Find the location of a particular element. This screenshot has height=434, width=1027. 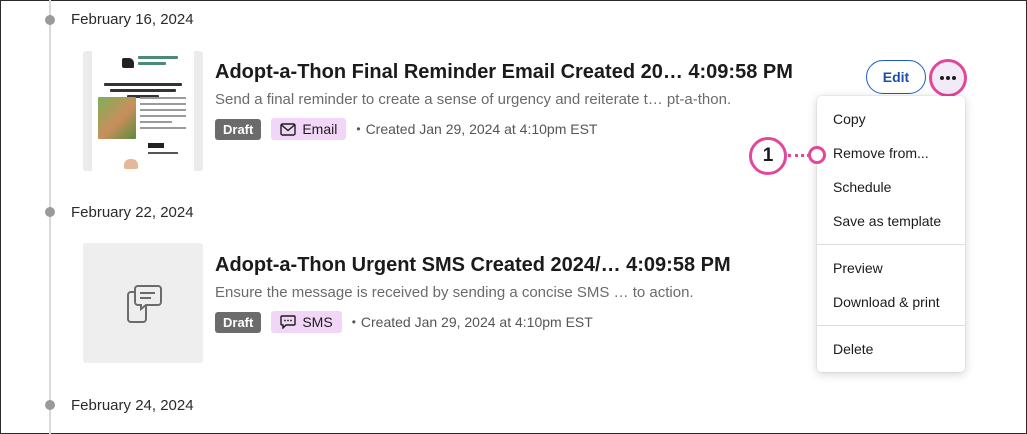

menu-item-download-print: Download & print is located at coordinates (886, 302).